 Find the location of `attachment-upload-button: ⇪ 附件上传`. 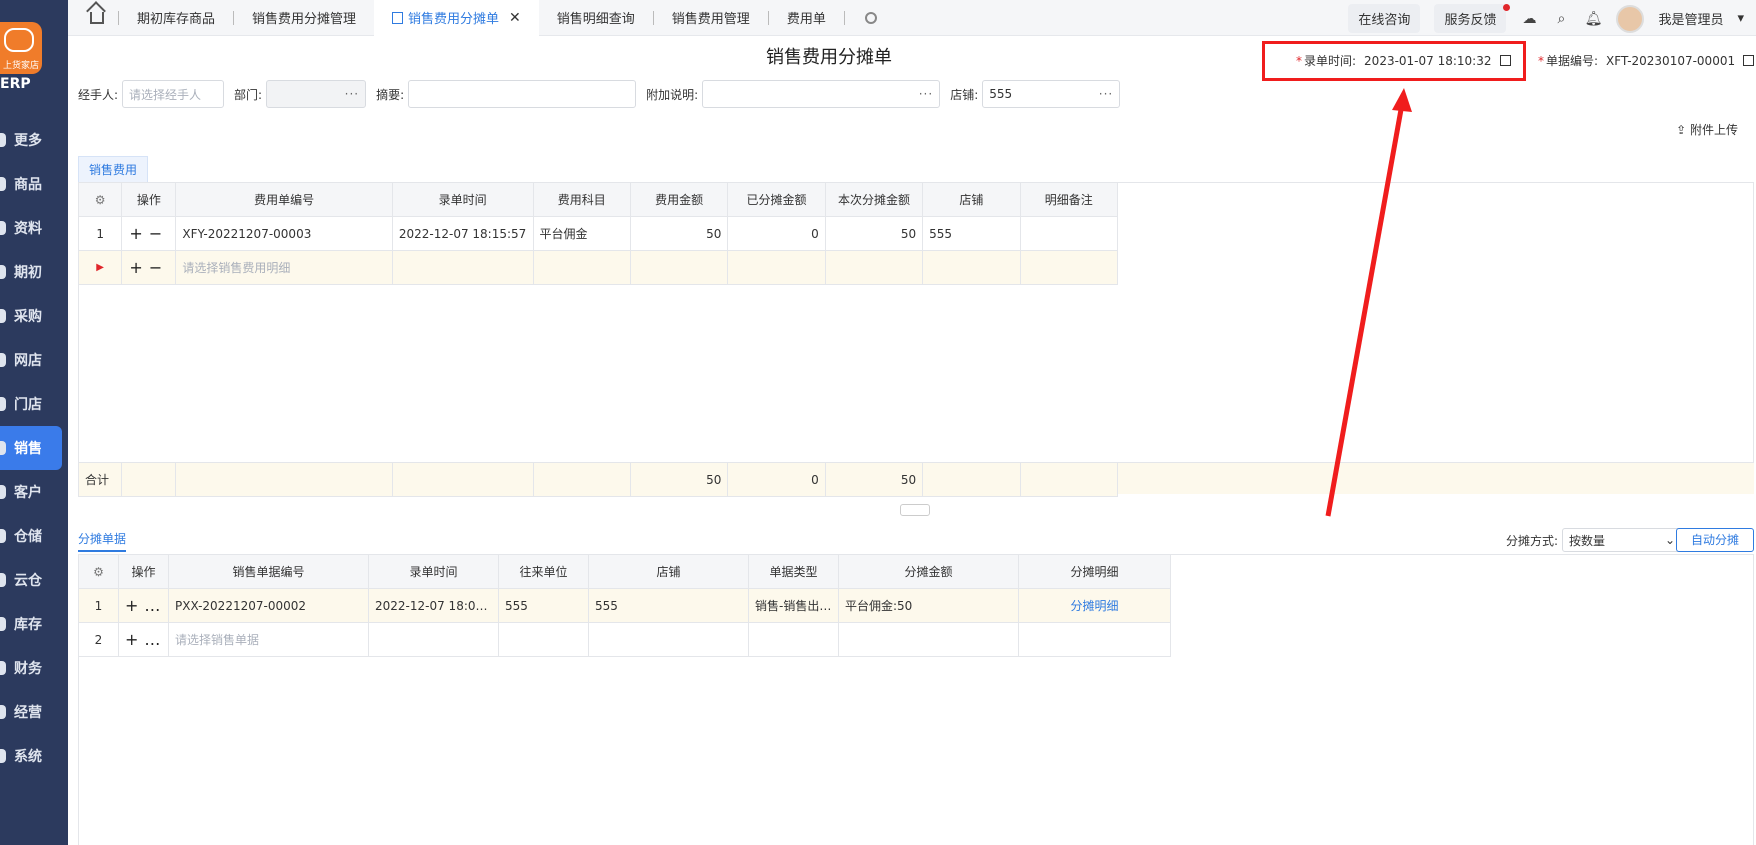

attachment-upload-button: ⇪ 附件上传 is located at coordinates (1707, 129).